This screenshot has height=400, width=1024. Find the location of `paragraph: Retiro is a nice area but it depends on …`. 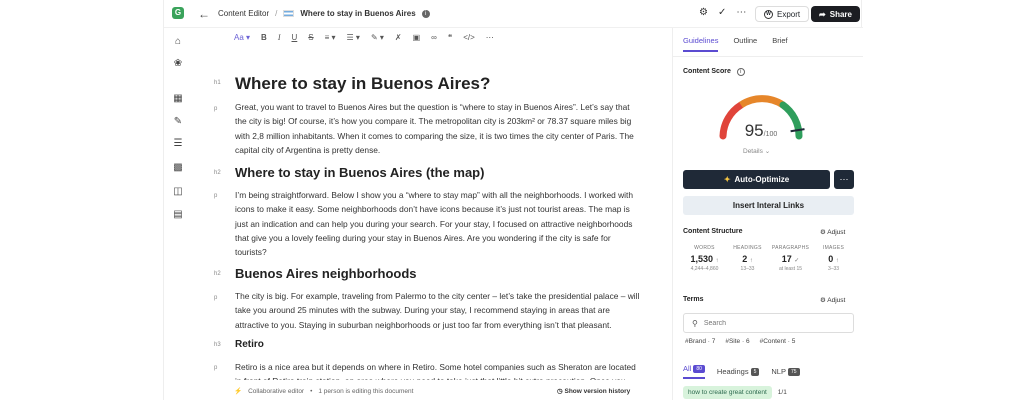

paragraph: Retiro is a nice area but it depends on … is located at coordinates (437, 370).